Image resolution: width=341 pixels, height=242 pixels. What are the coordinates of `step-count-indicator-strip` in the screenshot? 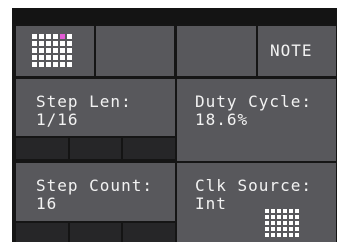 It's located at (95, 232).